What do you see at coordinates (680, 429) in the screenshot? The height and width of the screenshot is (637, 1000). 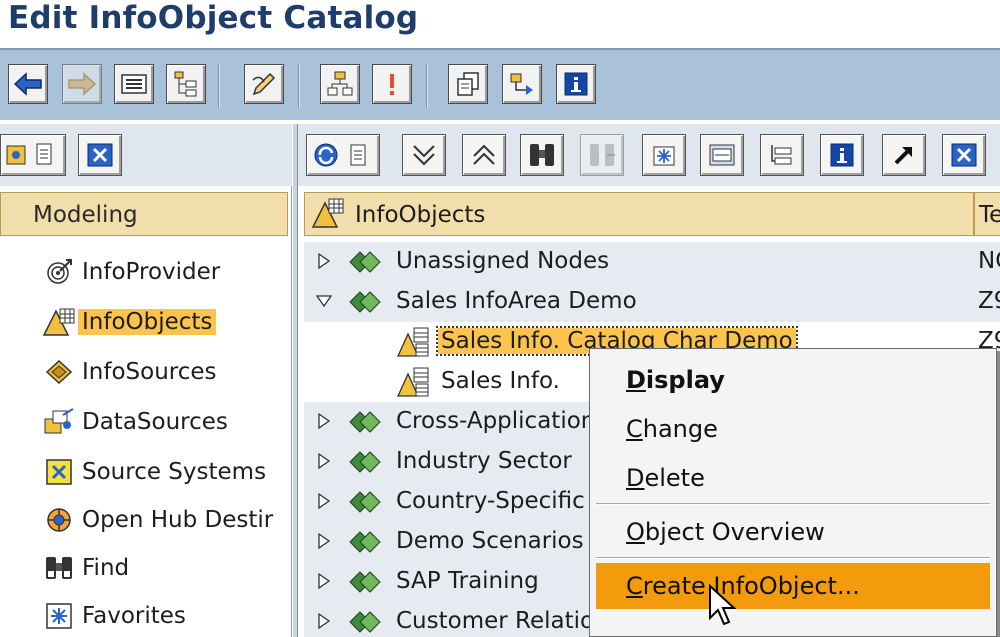 I see `menu-item-text: hange` at bounding box center [680, 429].